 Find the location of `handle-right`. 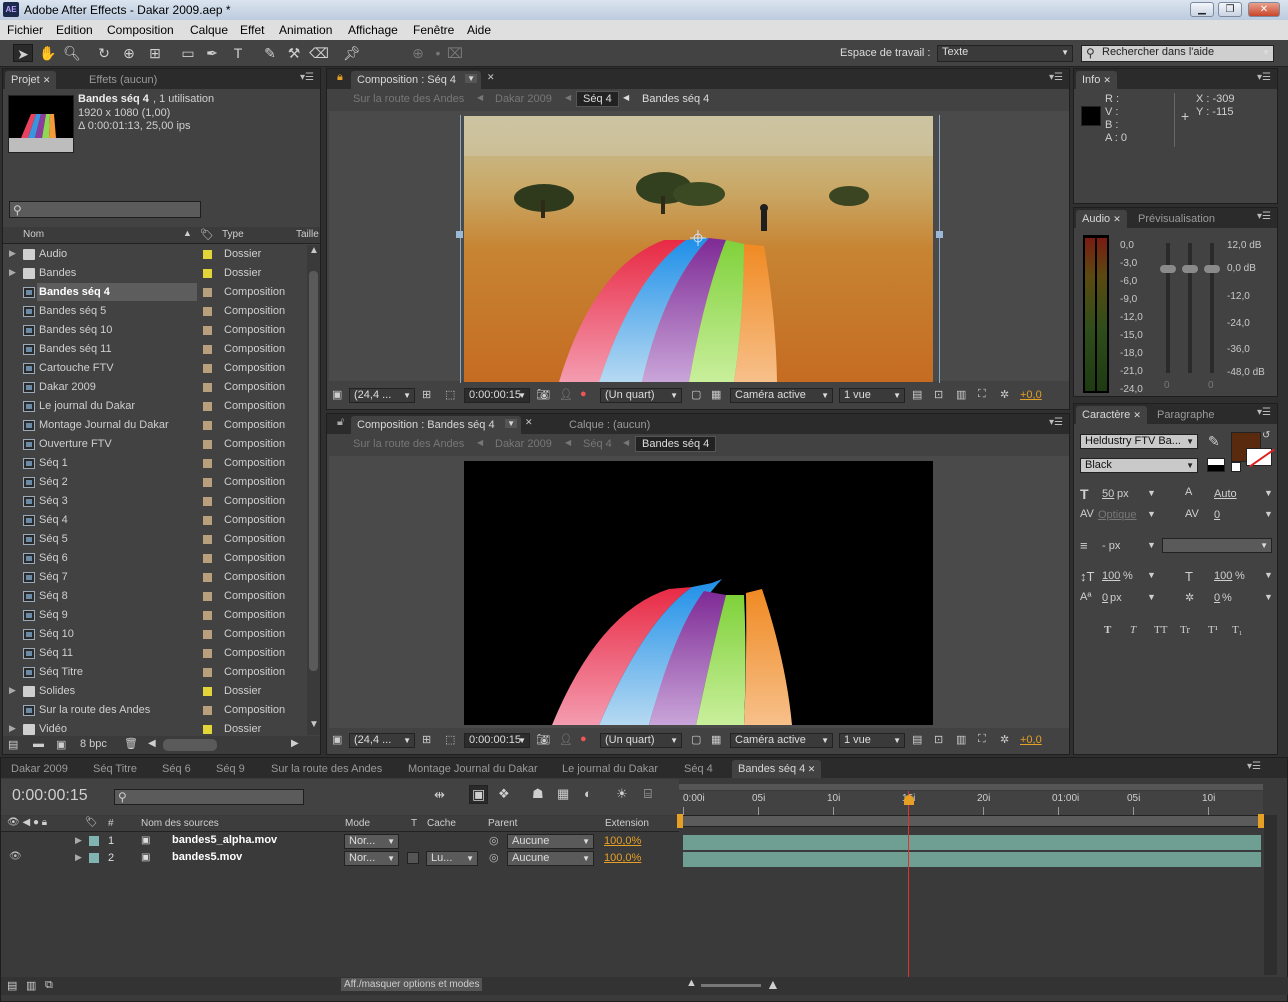

handle-right is located at coordinates (939, 234).